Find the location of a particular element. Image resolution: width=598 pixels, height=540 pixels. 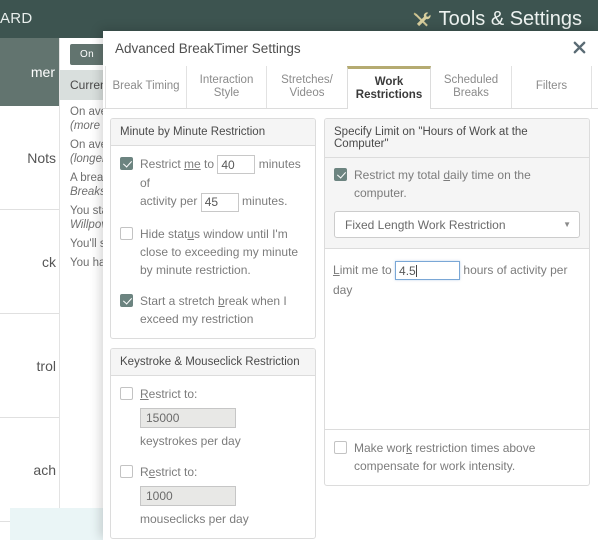

mouseclicks-unit-label: mouseclicks per day is located at coordinates (194, 518).